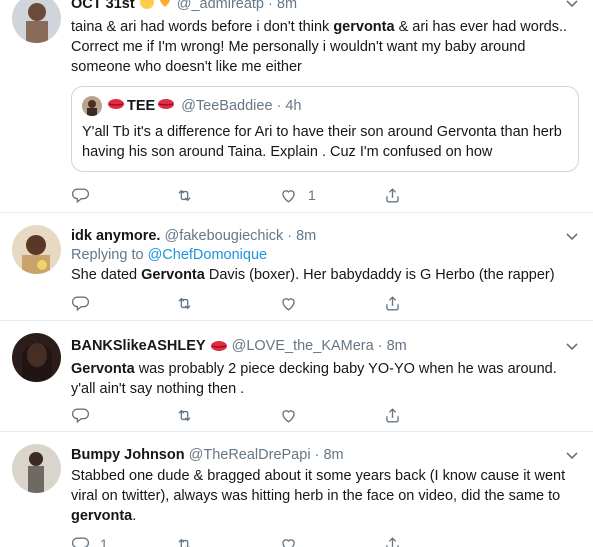  I want to click on quote-handle: @TeeBaddiee, so click(227, 106).